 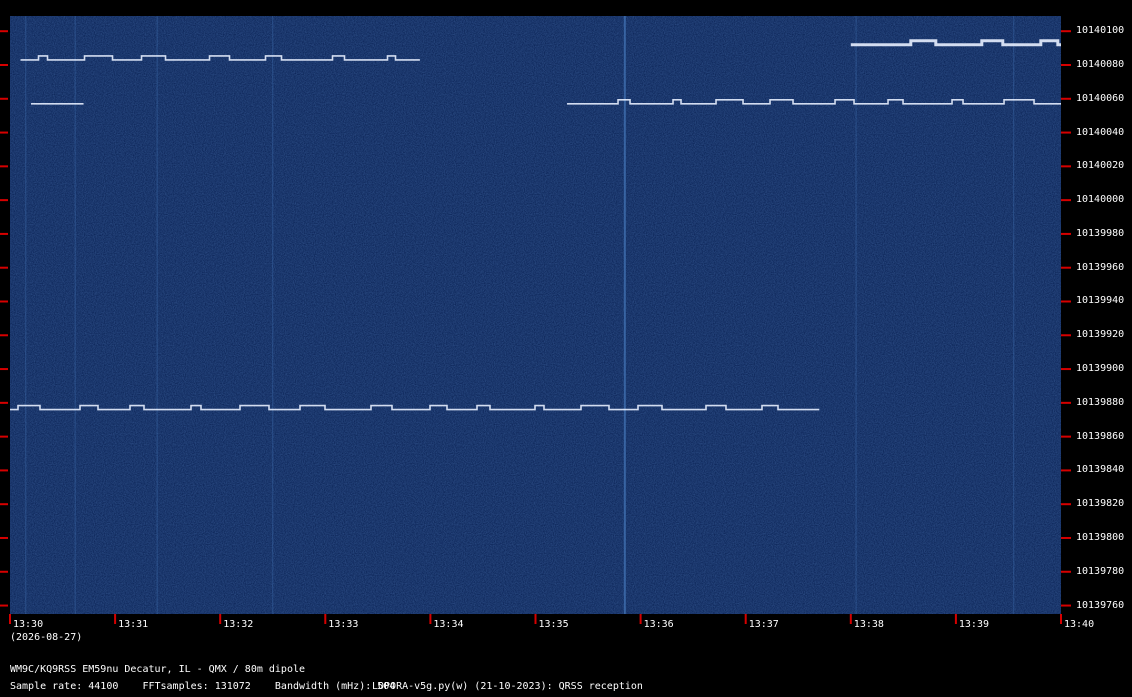 I want to click on y-tick-label: 10140040, so click(x=1100, y=132).